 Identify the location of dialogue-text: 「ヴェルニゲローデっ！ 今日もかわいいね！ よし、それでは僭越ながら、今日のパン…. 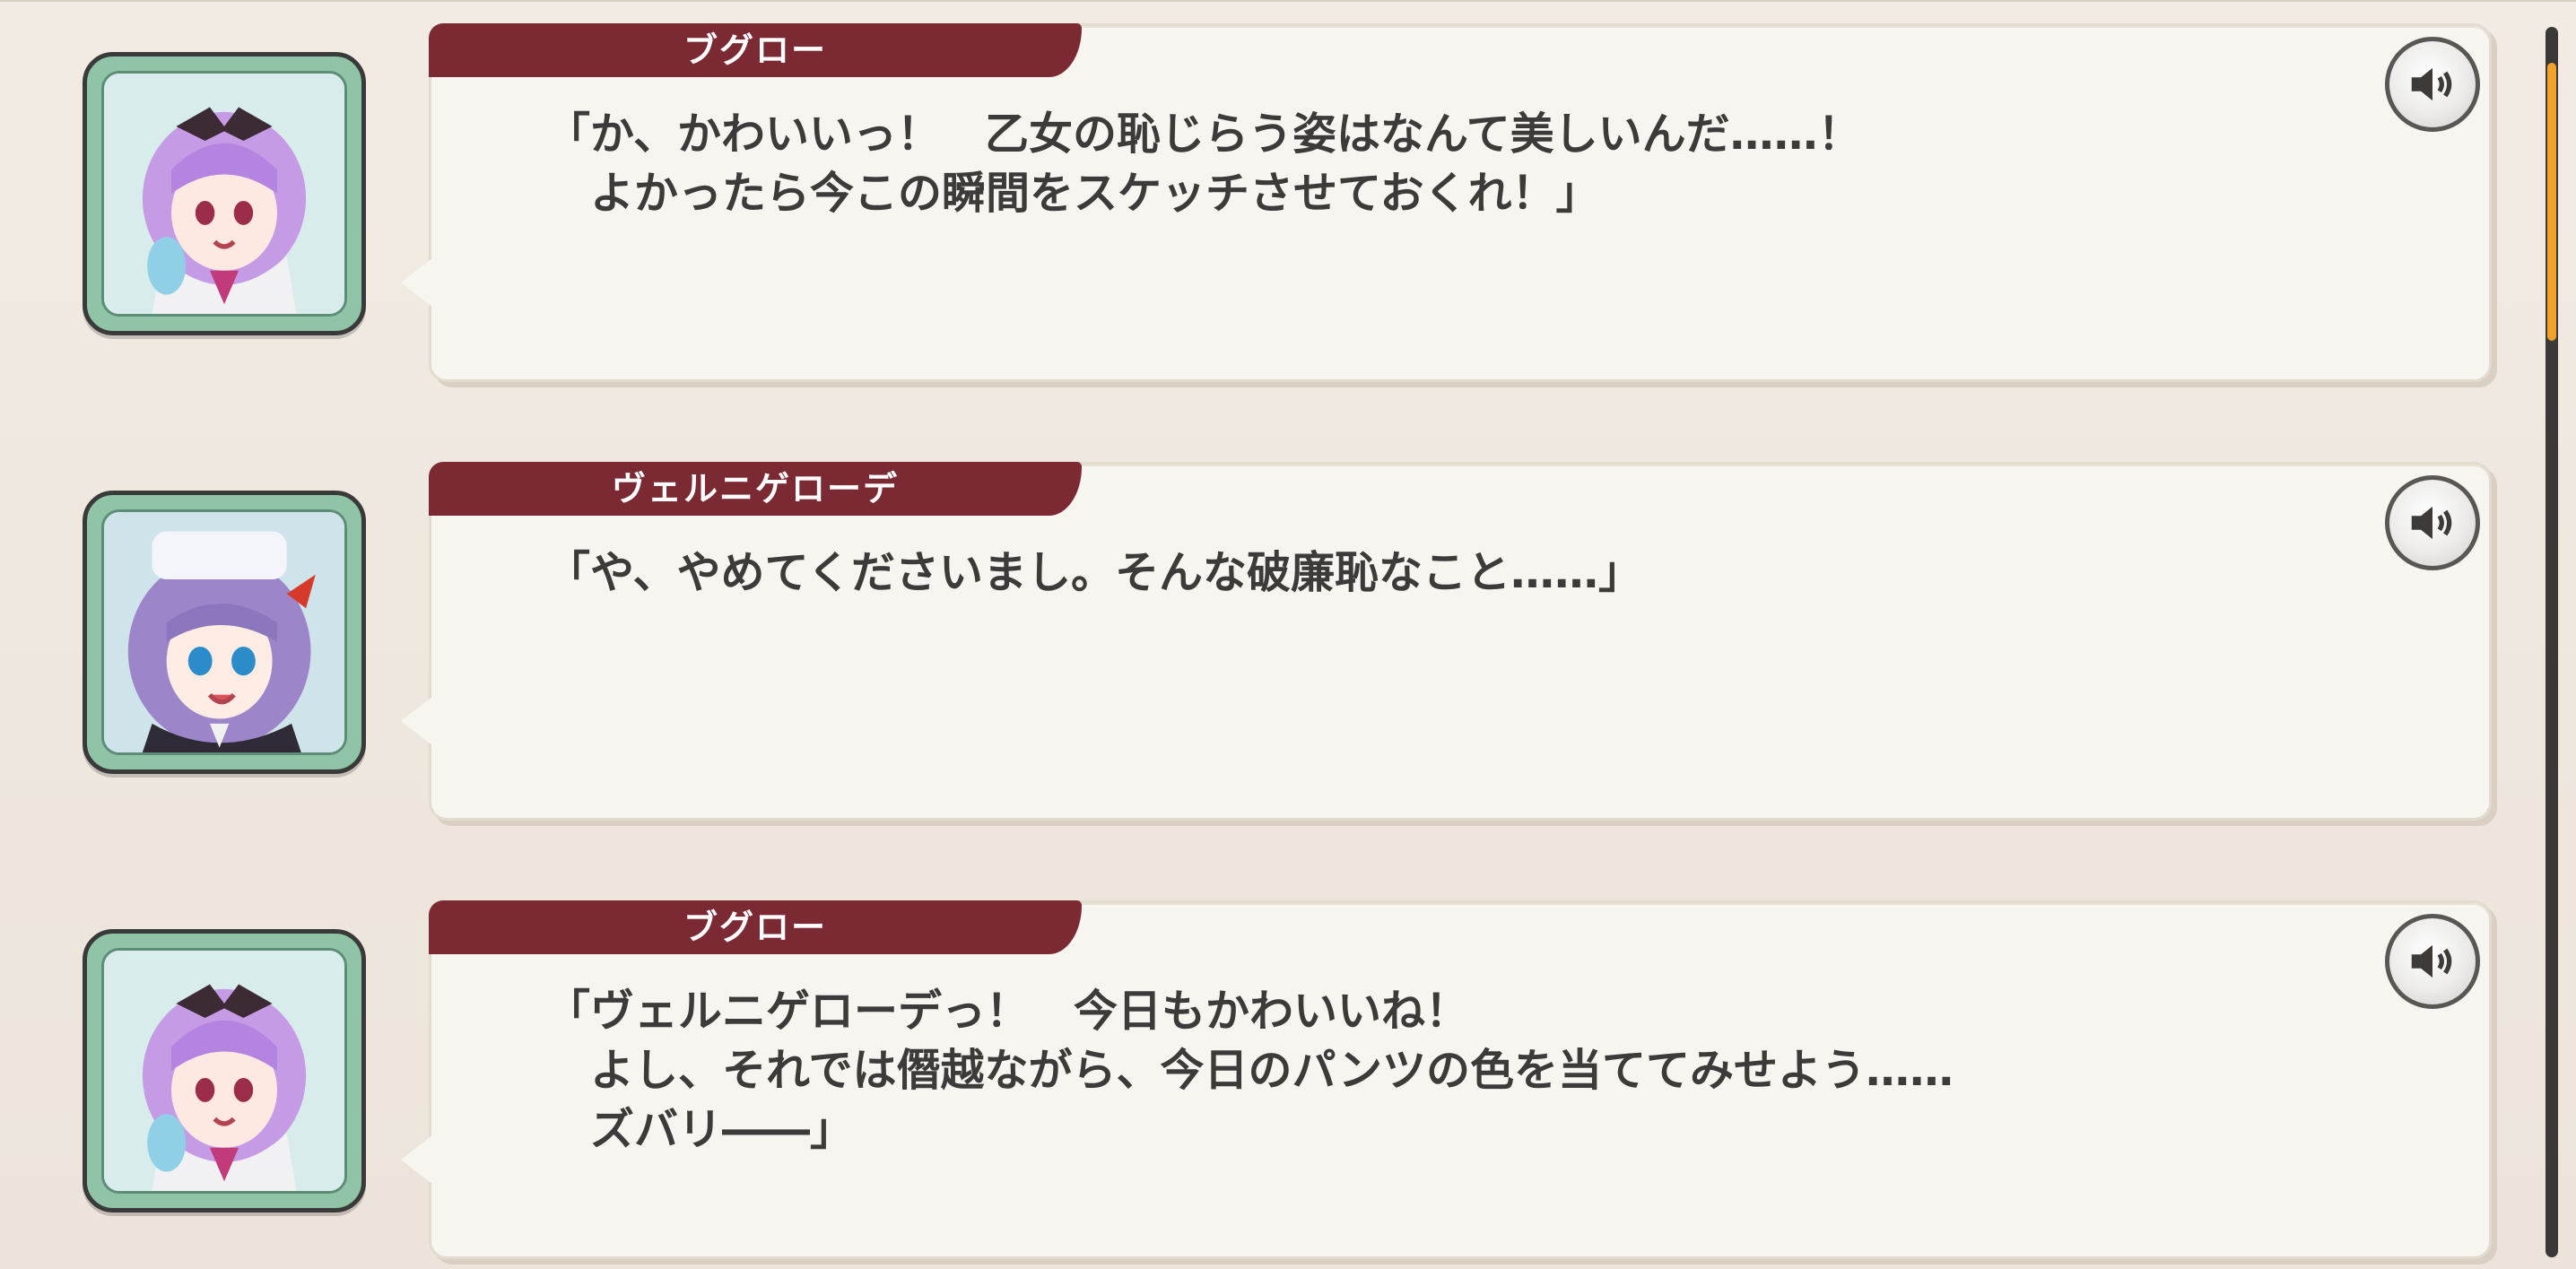
(1250, 1070).